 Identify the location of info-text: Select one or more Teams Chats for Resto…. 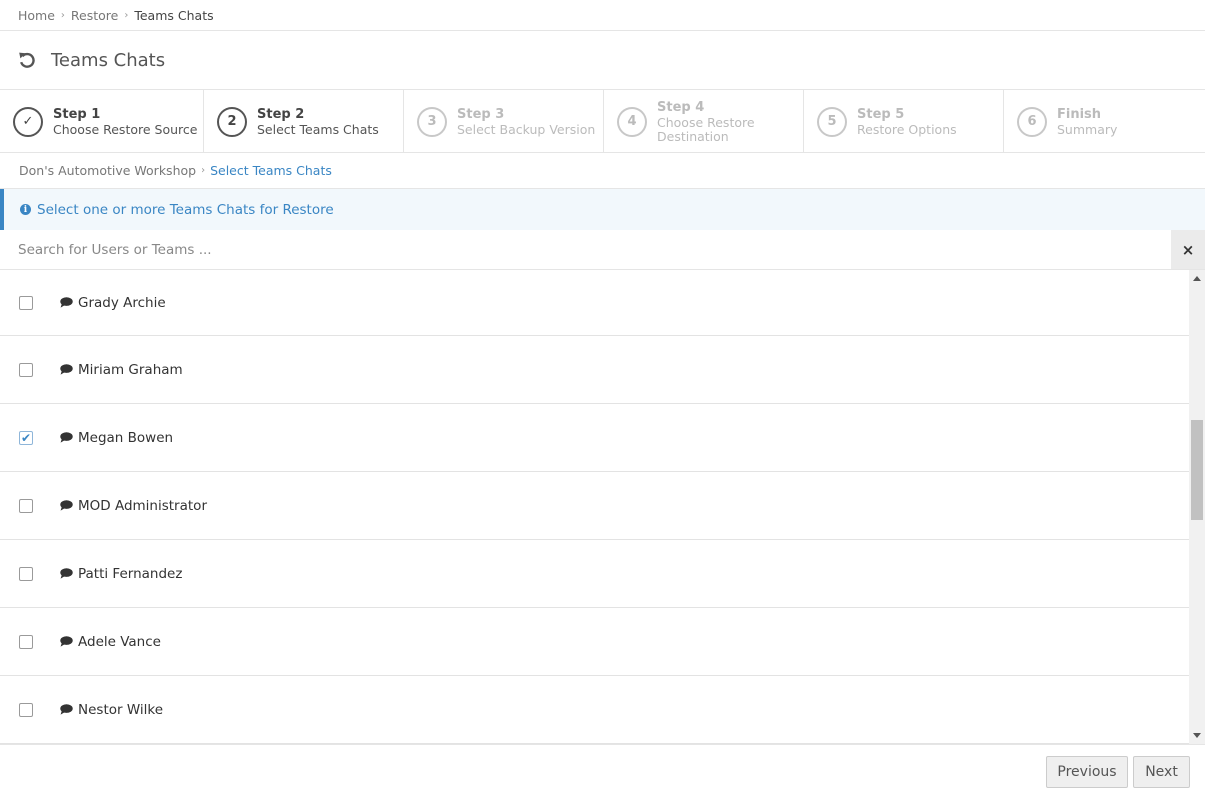
(185, 209).